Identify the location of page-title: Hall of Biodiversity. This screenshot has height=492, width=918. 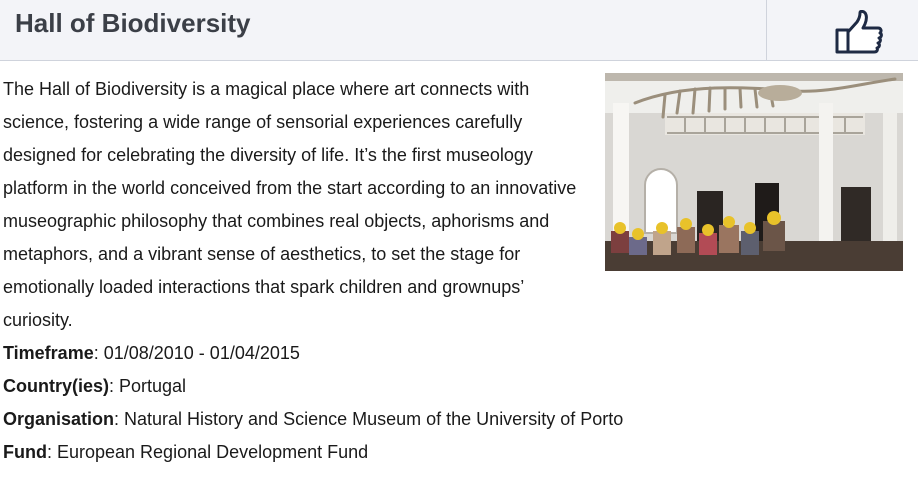
(133, 23).